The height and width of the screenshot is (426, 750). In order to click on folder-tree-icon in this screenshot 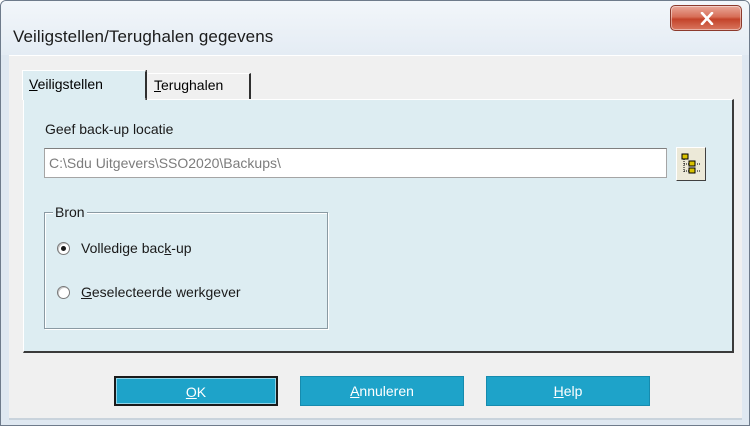, I will do `click(691, 163)`.